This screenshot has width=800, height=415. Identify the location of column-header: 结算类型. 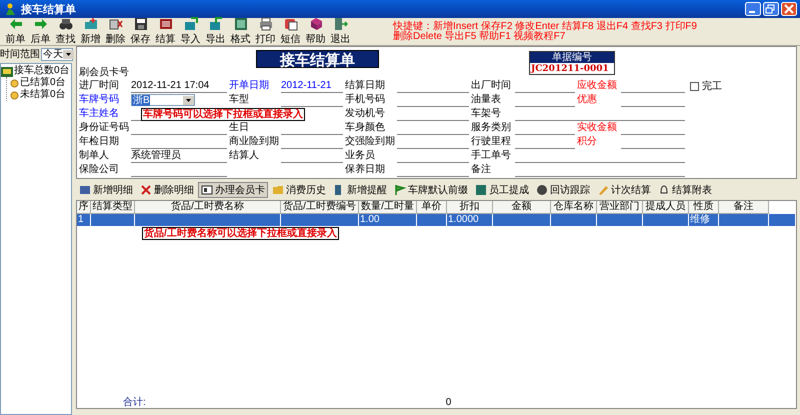
(113, 207).